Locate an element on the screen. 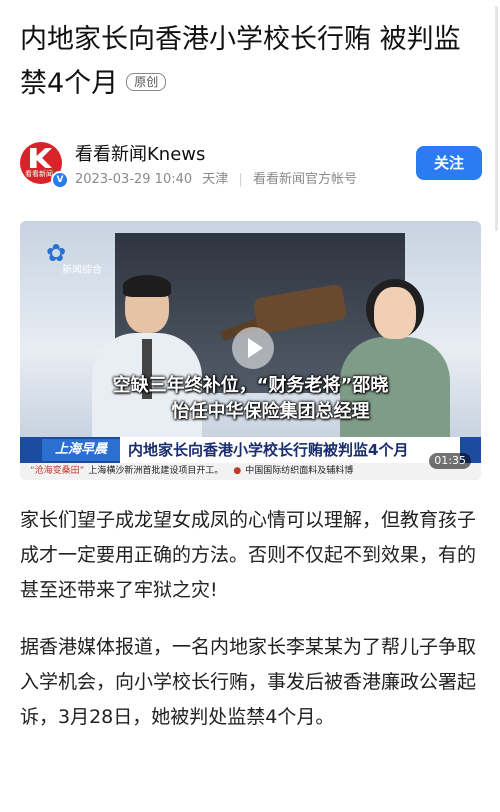  ticker-text-1: 上海横沙新洲首批建设项目开工。 is located at coordinates (156, 471).